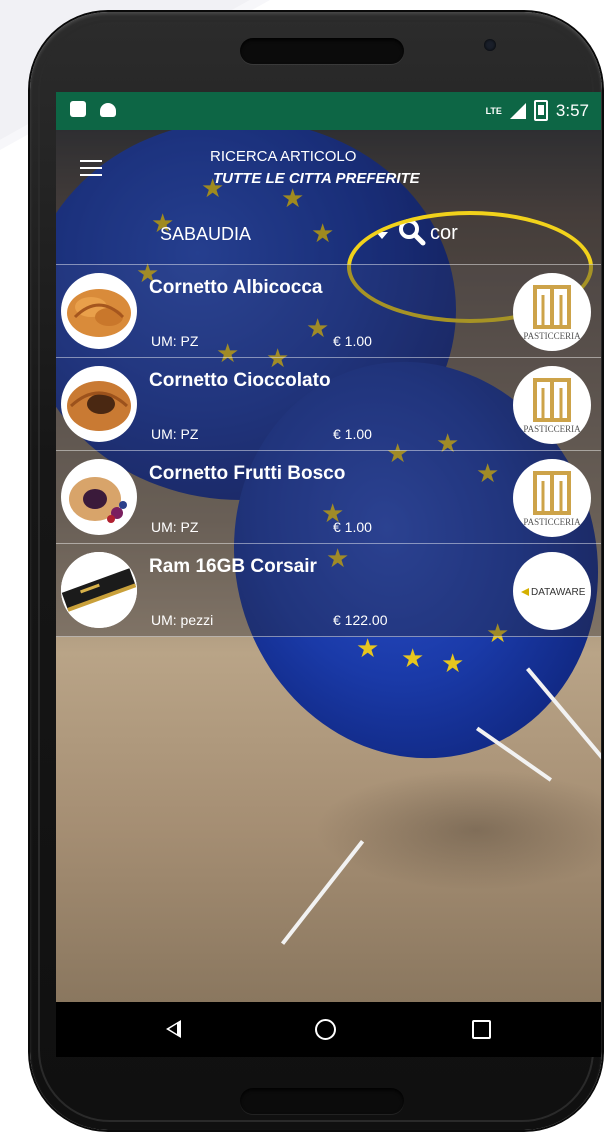 This screenshot has height=1138, width=611. I want to click on clock-time: 3:57, so click(572, 110).